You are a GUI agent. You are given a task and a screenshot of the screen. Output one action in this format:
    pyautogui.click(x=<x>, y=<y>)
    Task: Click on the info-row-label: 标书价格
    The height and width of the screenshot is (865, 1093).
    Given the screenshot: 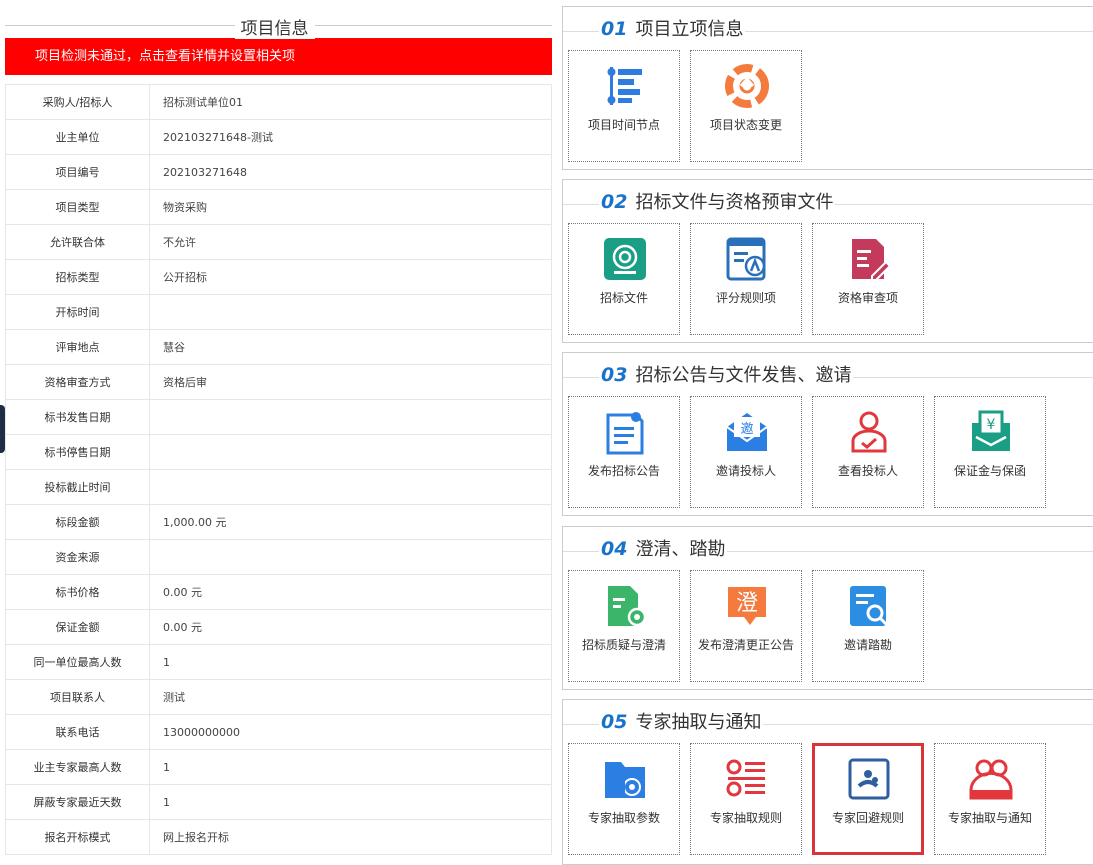 What is the action you would take?
    pyautogui.click(x=77, y=592)
    